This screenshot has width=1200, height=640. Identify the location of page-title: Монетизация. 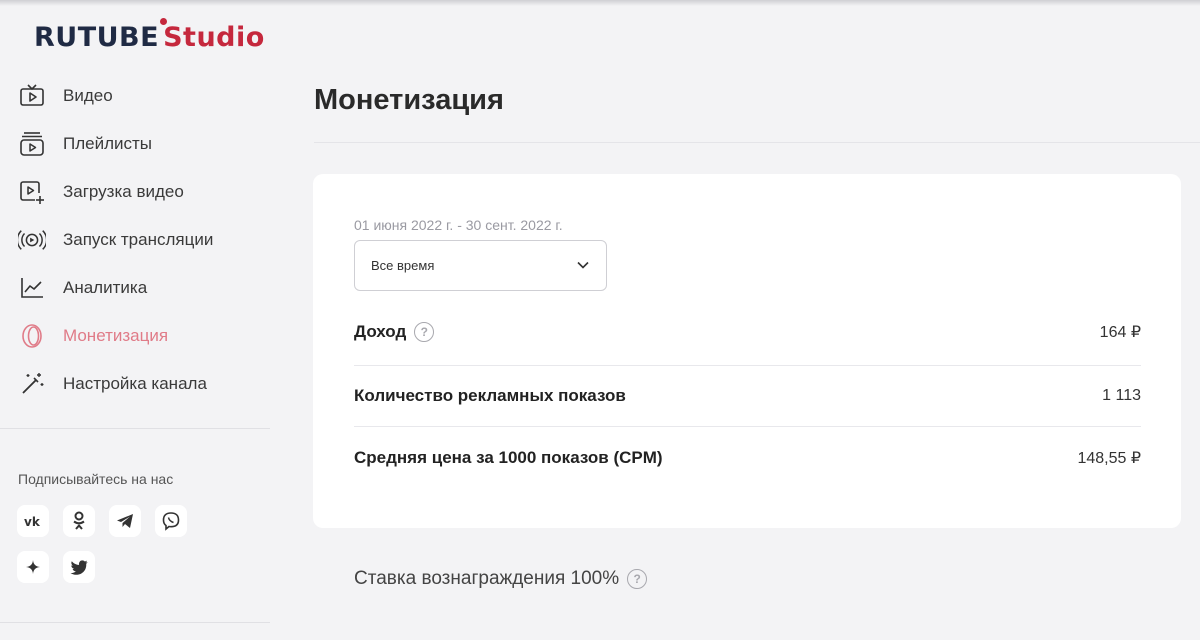
(409, 100).